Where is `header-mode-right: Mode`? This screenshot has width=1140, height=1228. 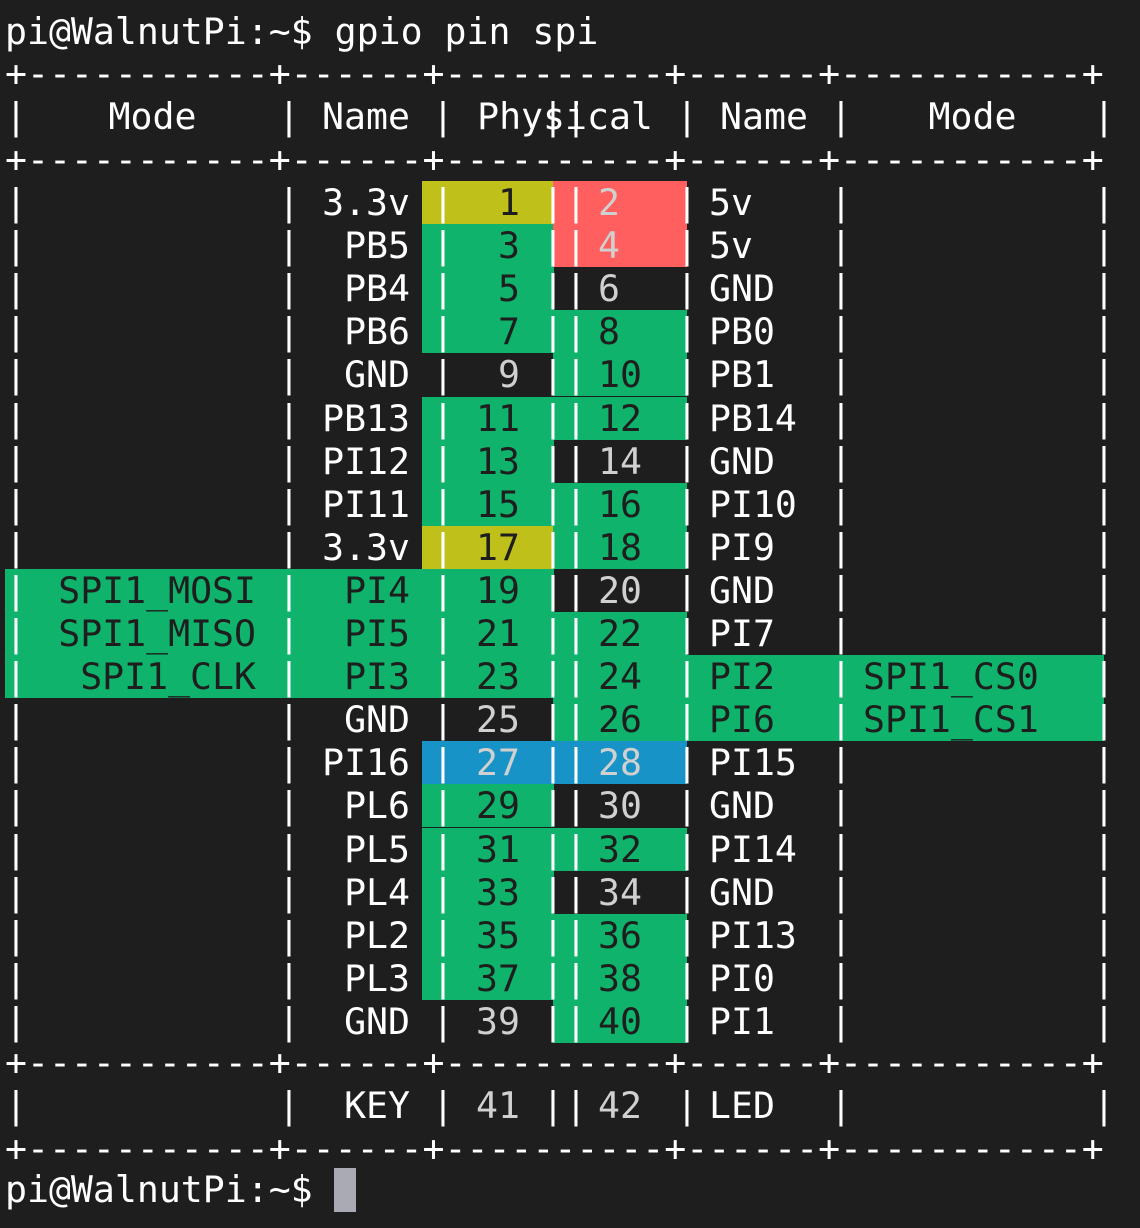 header-mode-right: Mode is located at coordinates (972, 116).